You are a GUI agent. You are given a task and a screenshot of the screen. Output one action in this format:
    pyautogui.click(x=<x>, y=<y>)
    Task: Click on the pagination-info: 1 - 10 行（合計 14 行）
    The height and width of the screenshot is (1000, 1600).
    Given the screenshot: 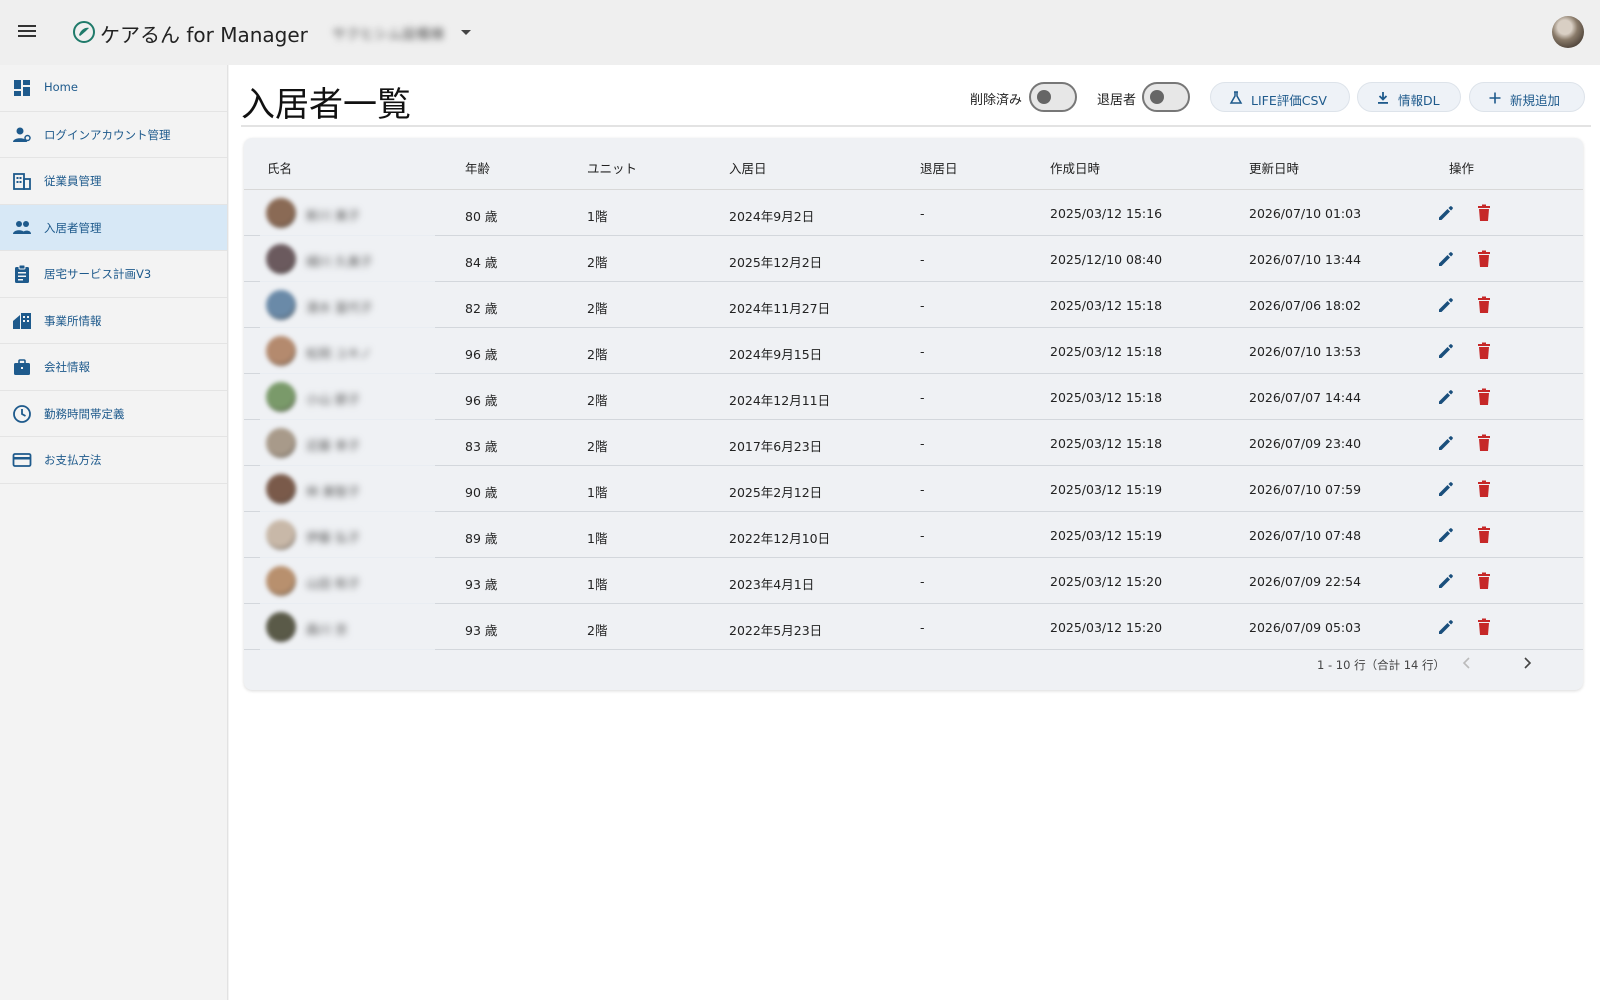 What is the action you would take?
    pyautogui.click(x=1381, y=665)
    